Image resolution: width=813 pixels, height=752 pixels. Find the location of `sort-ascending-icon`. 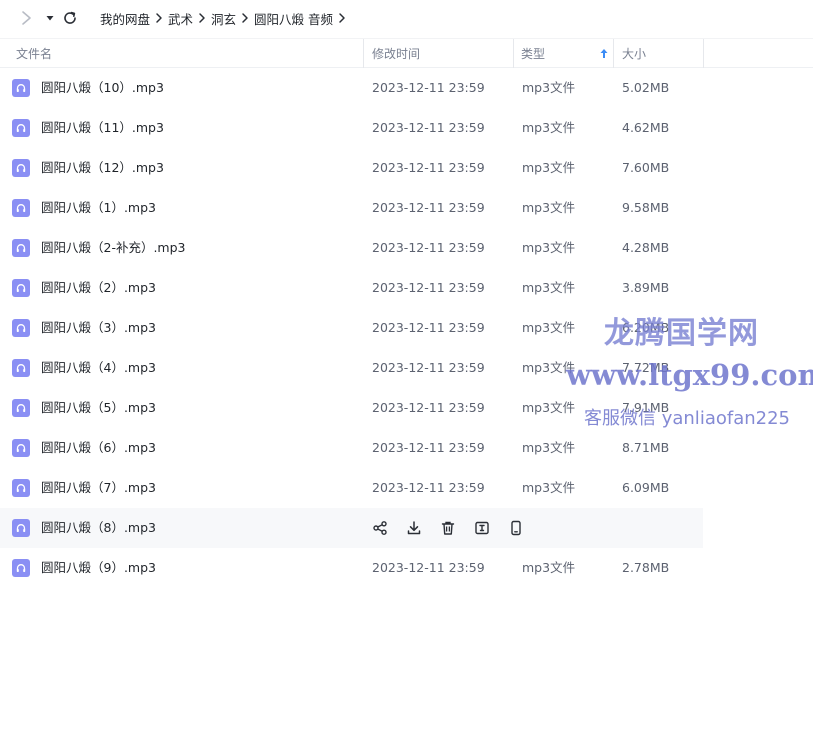

sort-ascending-icon is located at coordinates (604, 54).